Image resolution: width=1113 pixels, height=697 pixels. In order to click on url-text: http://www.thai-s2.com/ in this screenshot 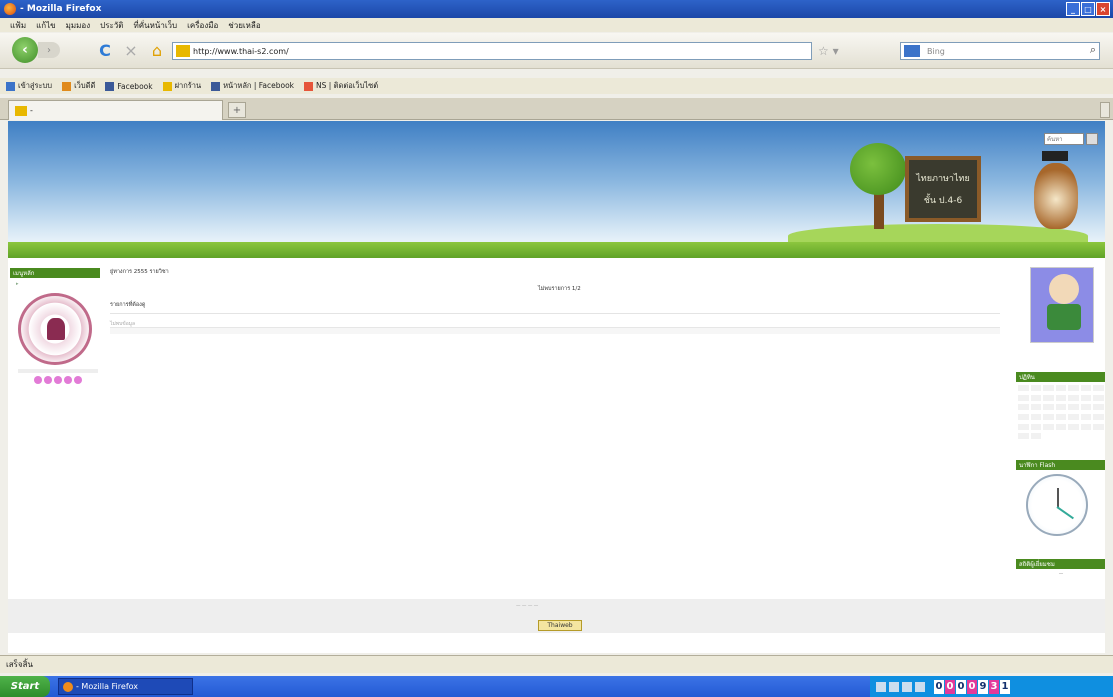, I will do `click(241, 51)`.